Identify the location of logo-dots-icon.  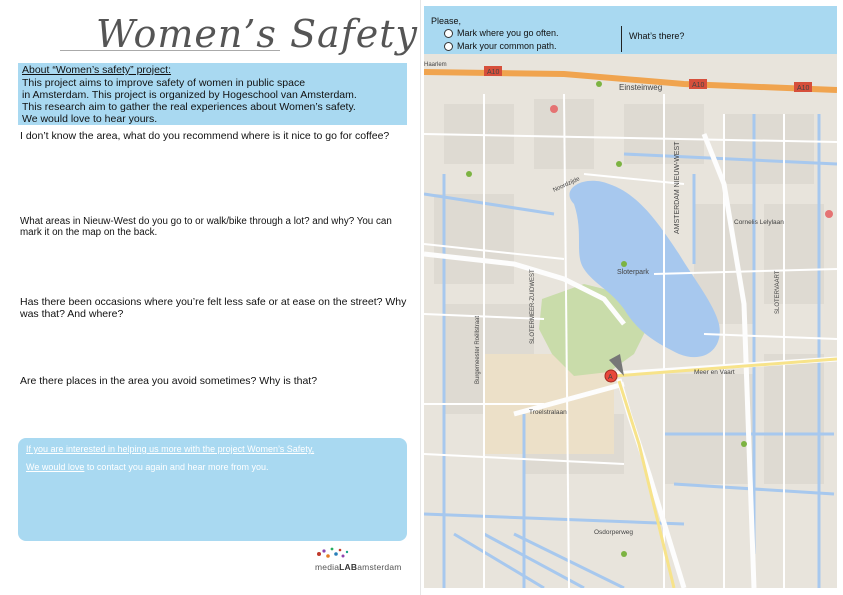
(333, 552).